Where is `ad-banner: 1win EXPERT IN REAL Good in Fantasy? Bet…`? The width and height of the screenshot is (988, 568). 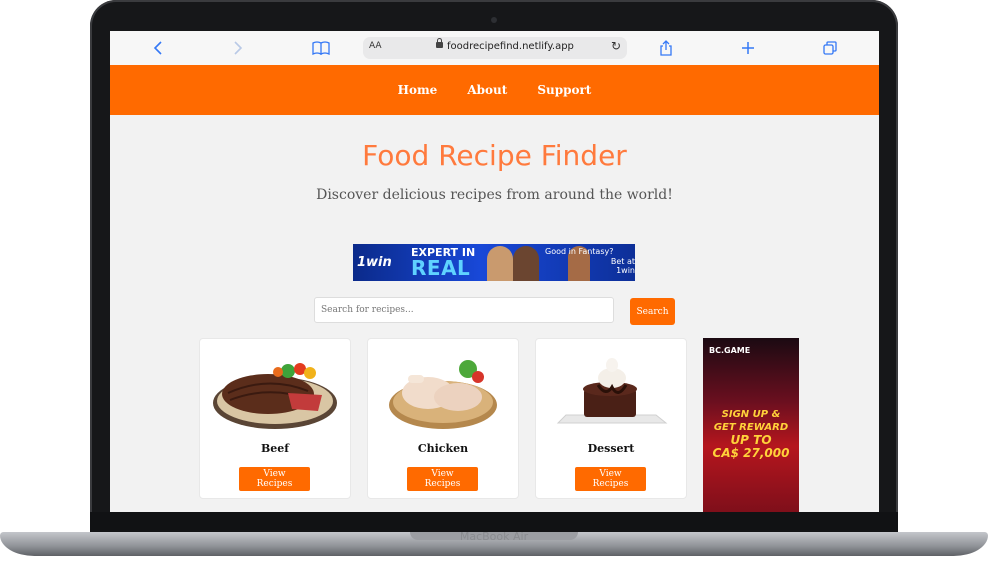 ad-banner: 1win EXPERT IN REAL Good in Fantasy? Bet… is located at coordinates (494, 262).